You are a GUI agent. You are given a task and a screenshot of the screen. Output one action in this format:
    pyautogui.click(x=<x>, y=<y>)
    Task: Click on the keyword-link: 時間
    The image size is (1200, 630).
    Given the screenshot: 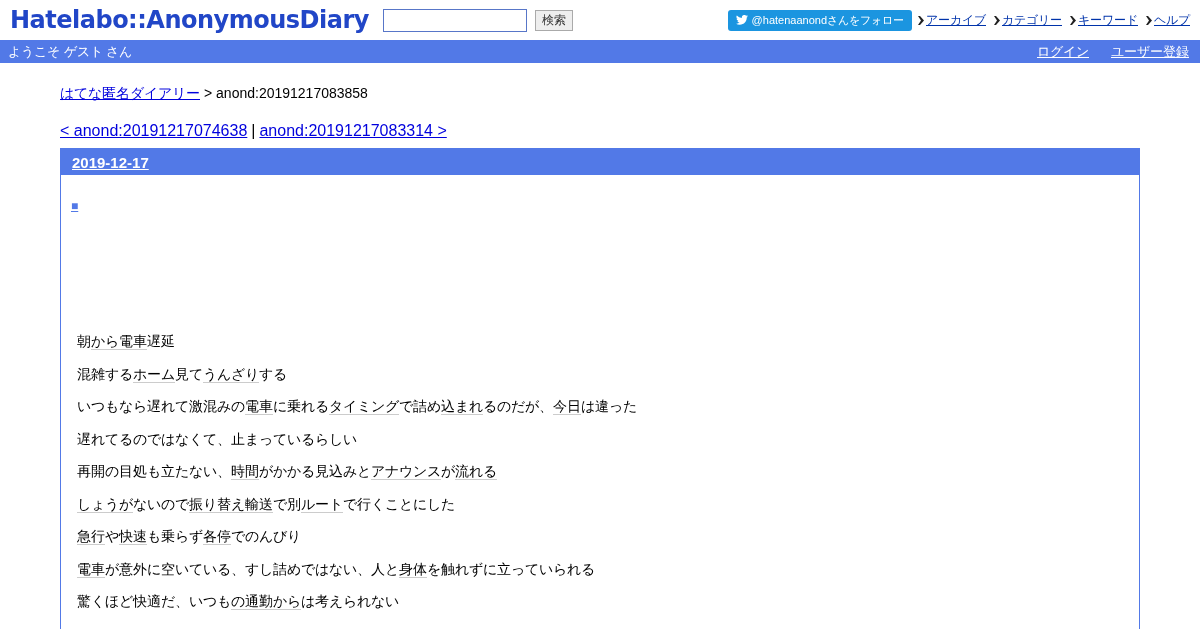 What is the action you would take?
    pyautogui.click(x=245, y=471)
    